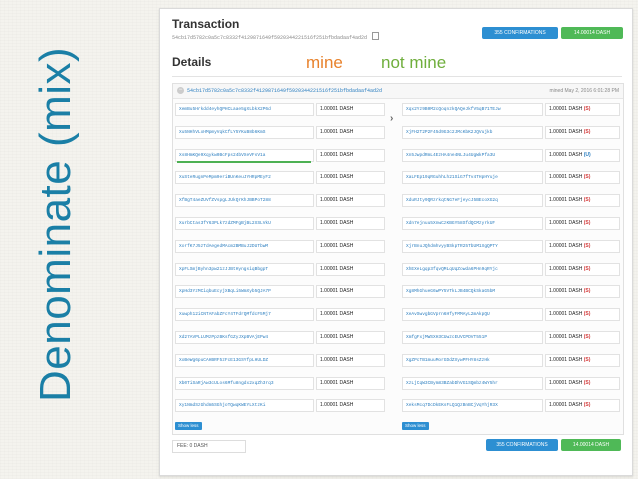 The height and width of the screenshot is (479, 638). What do you see at coordinates (244, 109) in the screenshot?
I see `input-address-link: XemBu5Hrkdd4eyhQPHCLaae5gXLbkX2P6d` at bounding box center [244, 109].